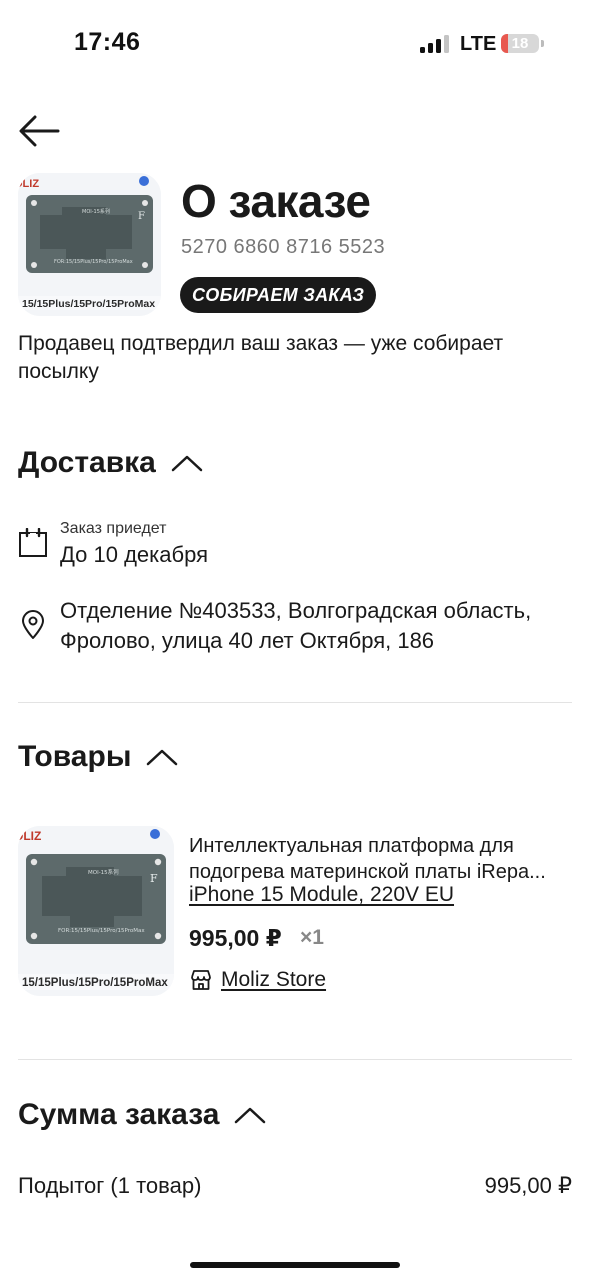 This screenshot has height=1280, width=590. Describe the element at coordinates (33, 542) in the screenshot. I see `calendar-icon` at that location.